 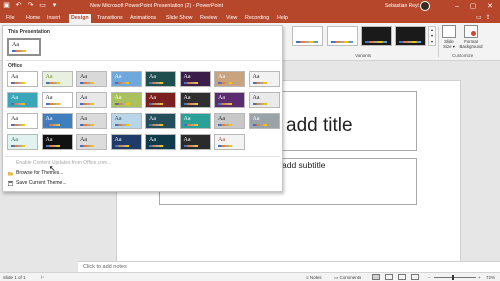 I want to click on notes-pane: Click to add notes, so click(x=289, y=266).